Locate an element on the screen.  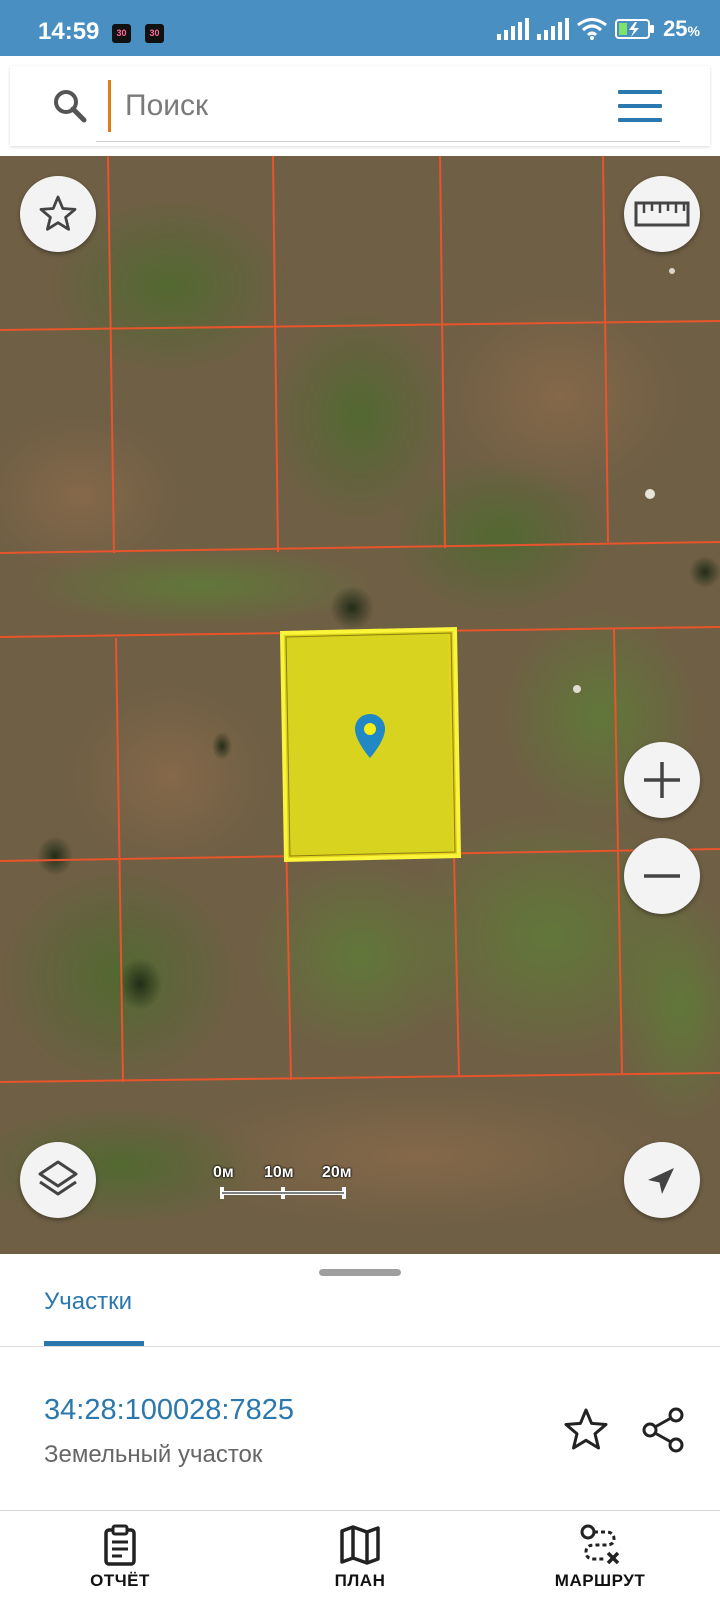
battery-charging-icon is located at coordinates (635, 29).